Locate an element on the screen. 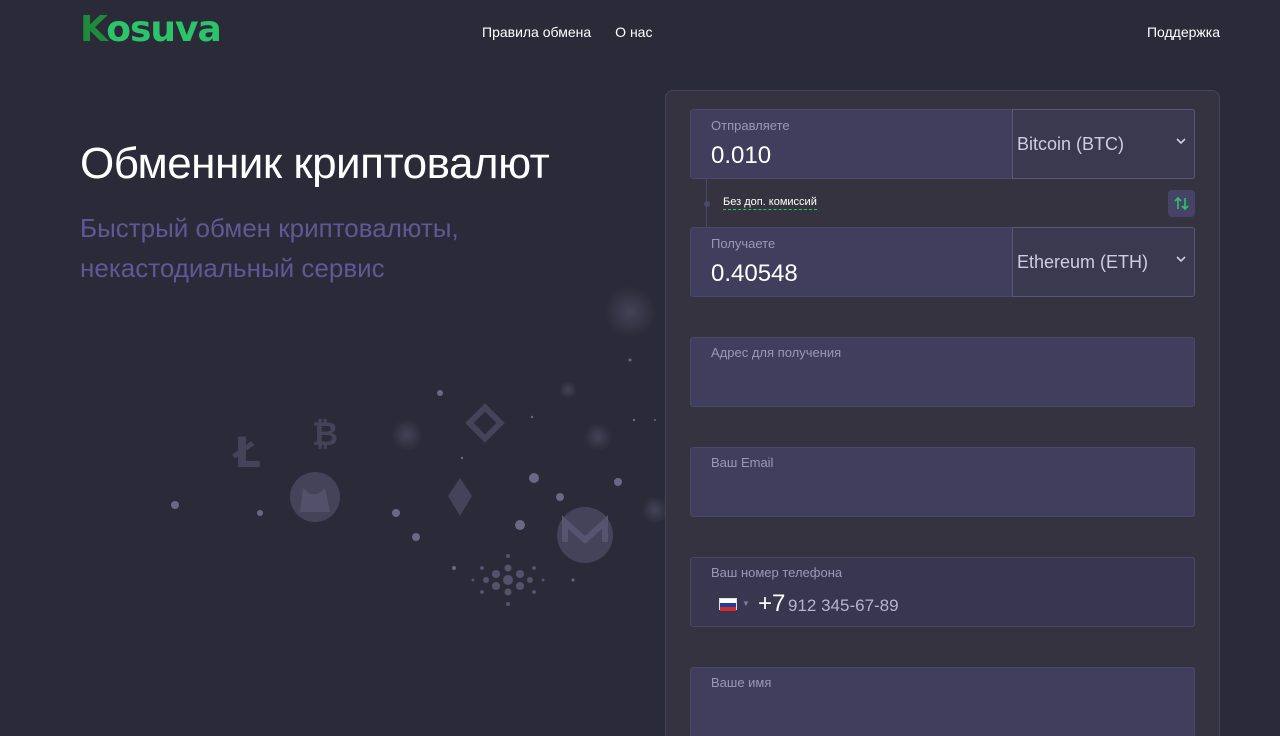 The width and height of the screenshot is (1280, 736). phone-label: Ваш номер телефона is located at coordinates (777, 572).